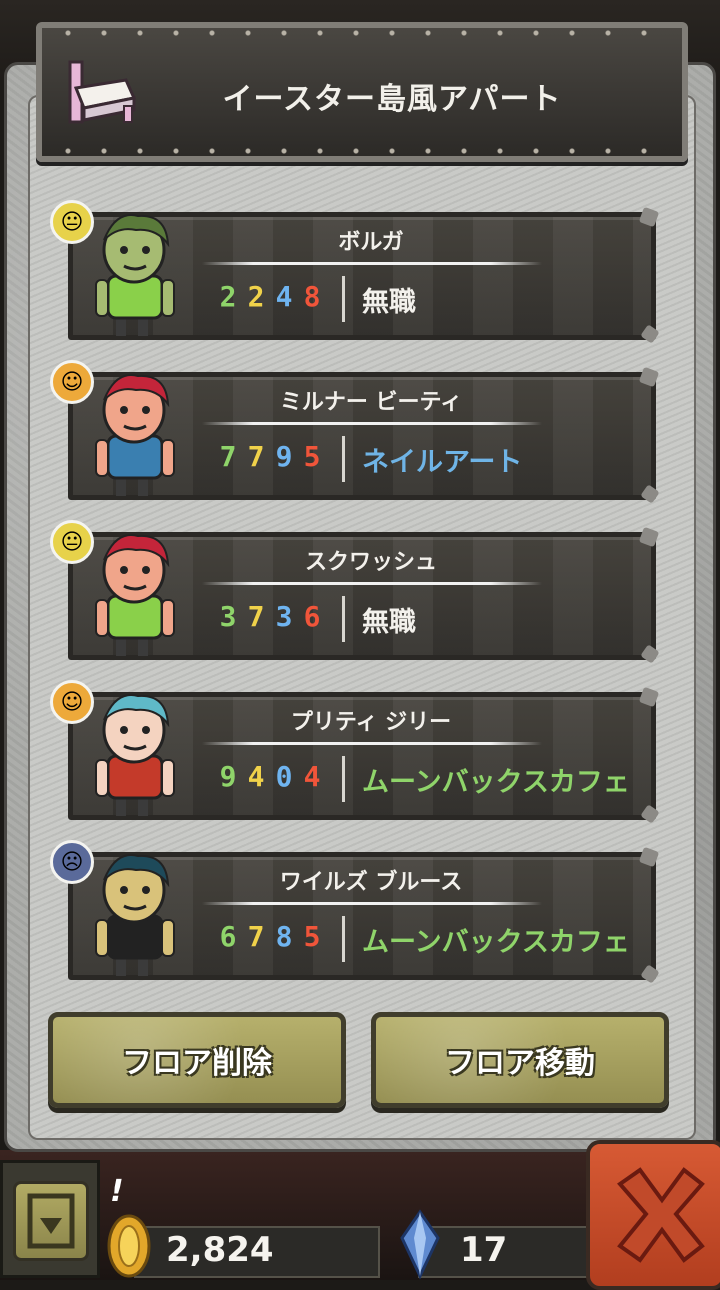 This screenshot has width=720, height=1290. What do you see at coordinates (270, 936) in the screenshot?
I see `resident-stats: 6785` at bounding box center [270, 936].